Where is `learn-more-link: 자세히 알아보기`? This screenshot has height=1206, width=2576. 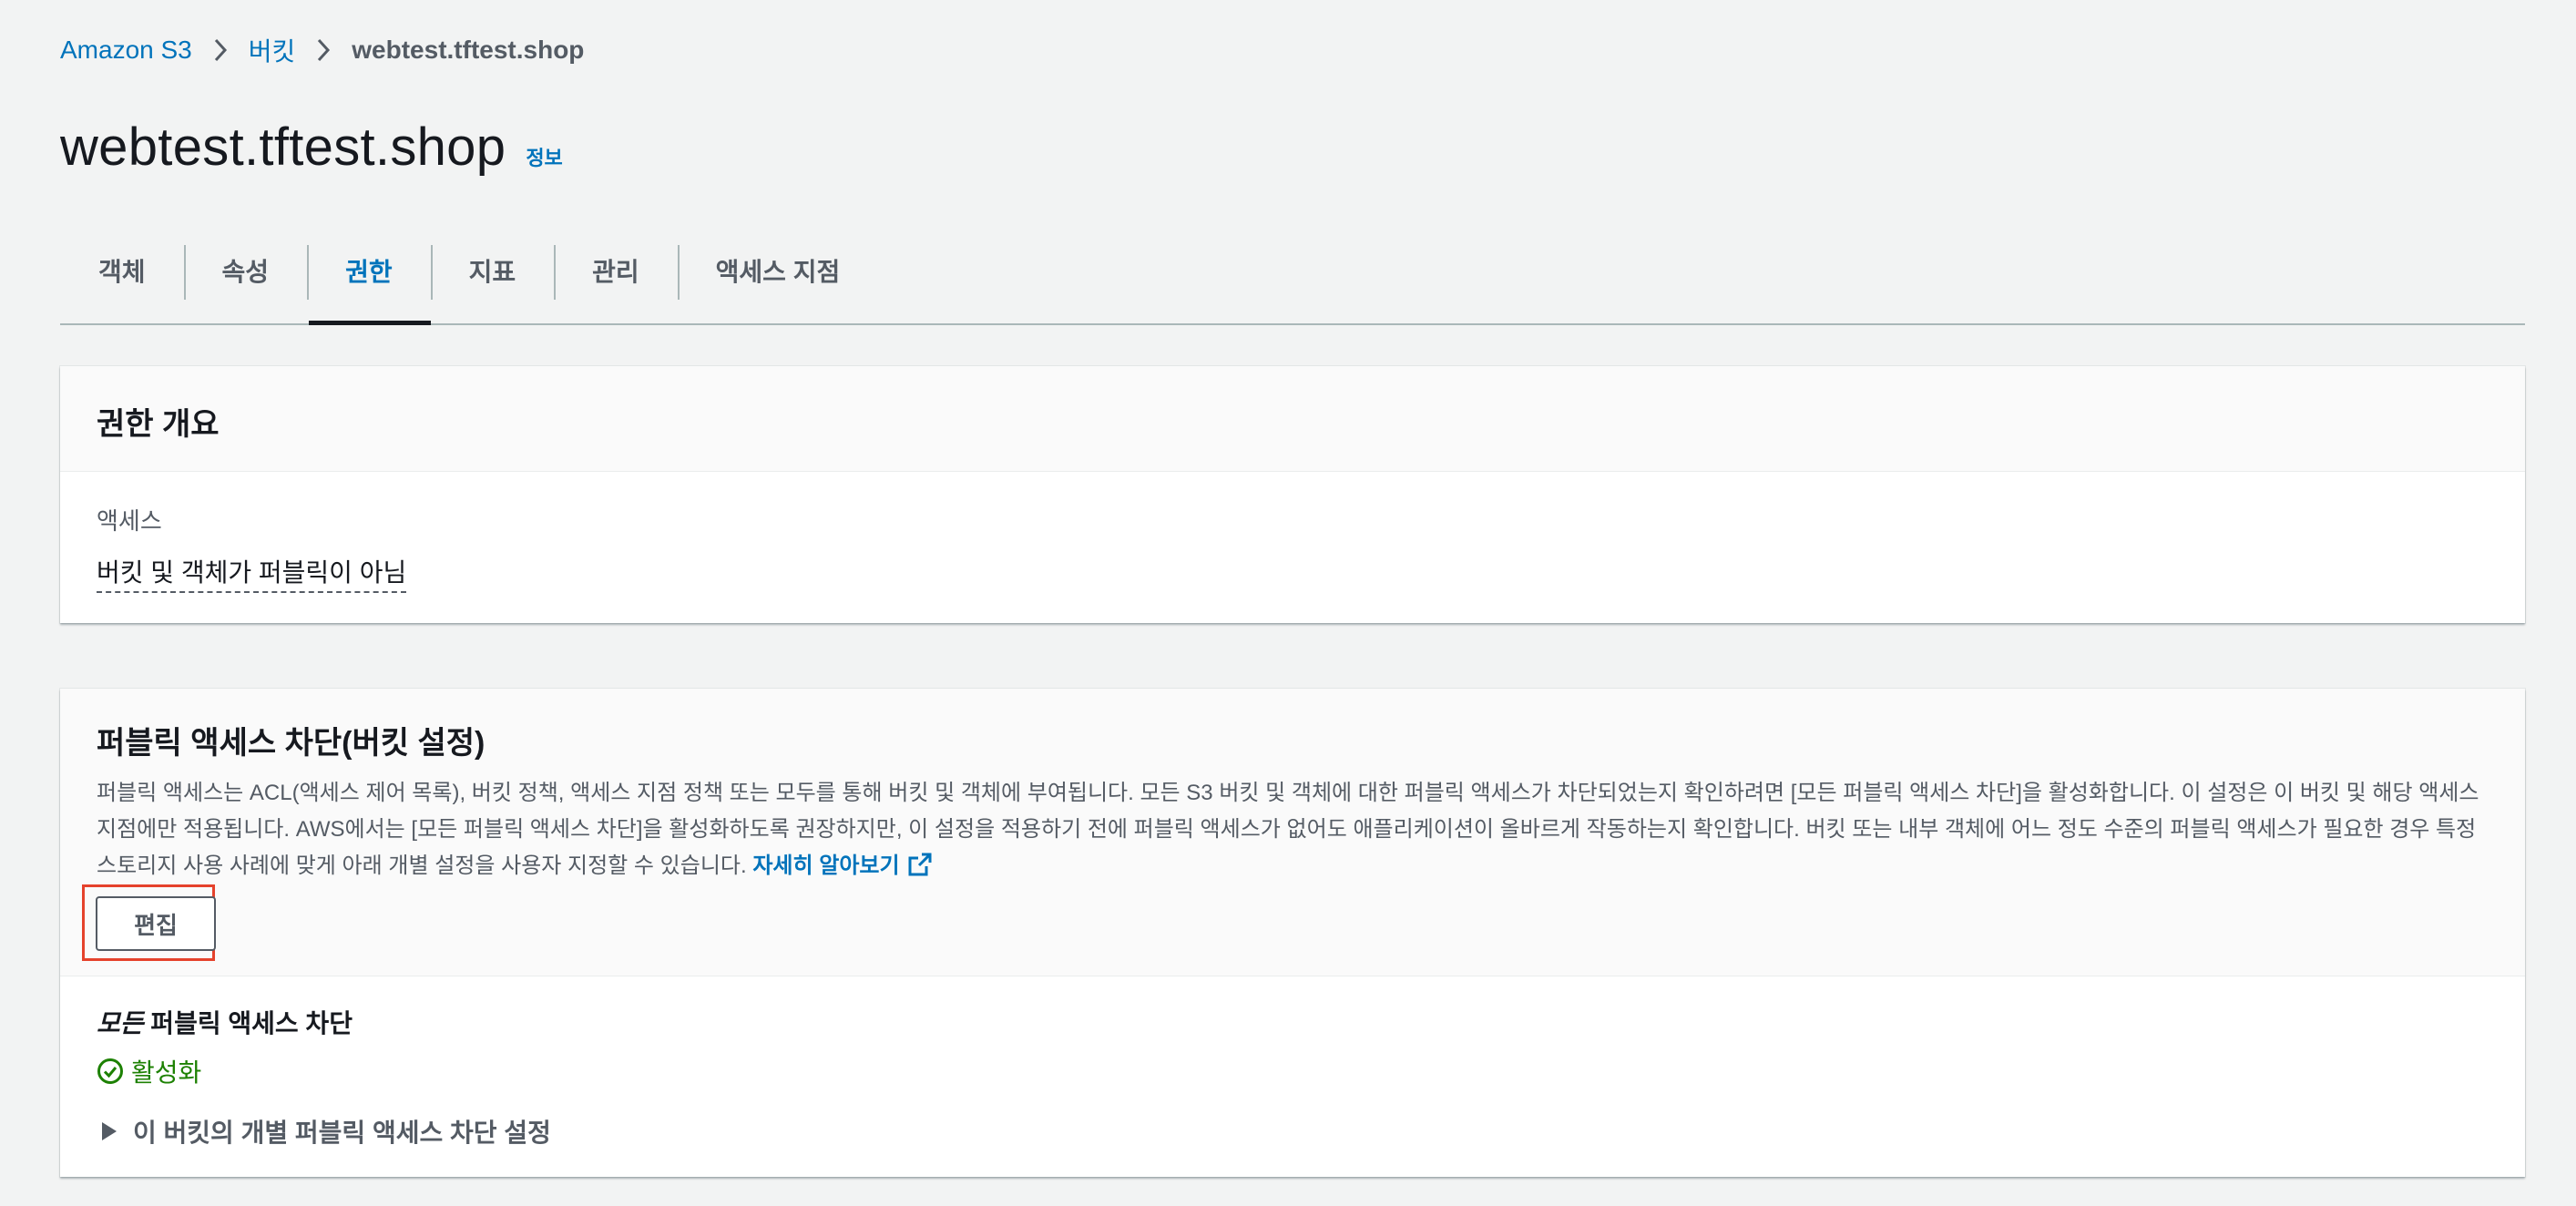 learn-more-link: 자세히 알아보기 is located at coordinates (842, 866).